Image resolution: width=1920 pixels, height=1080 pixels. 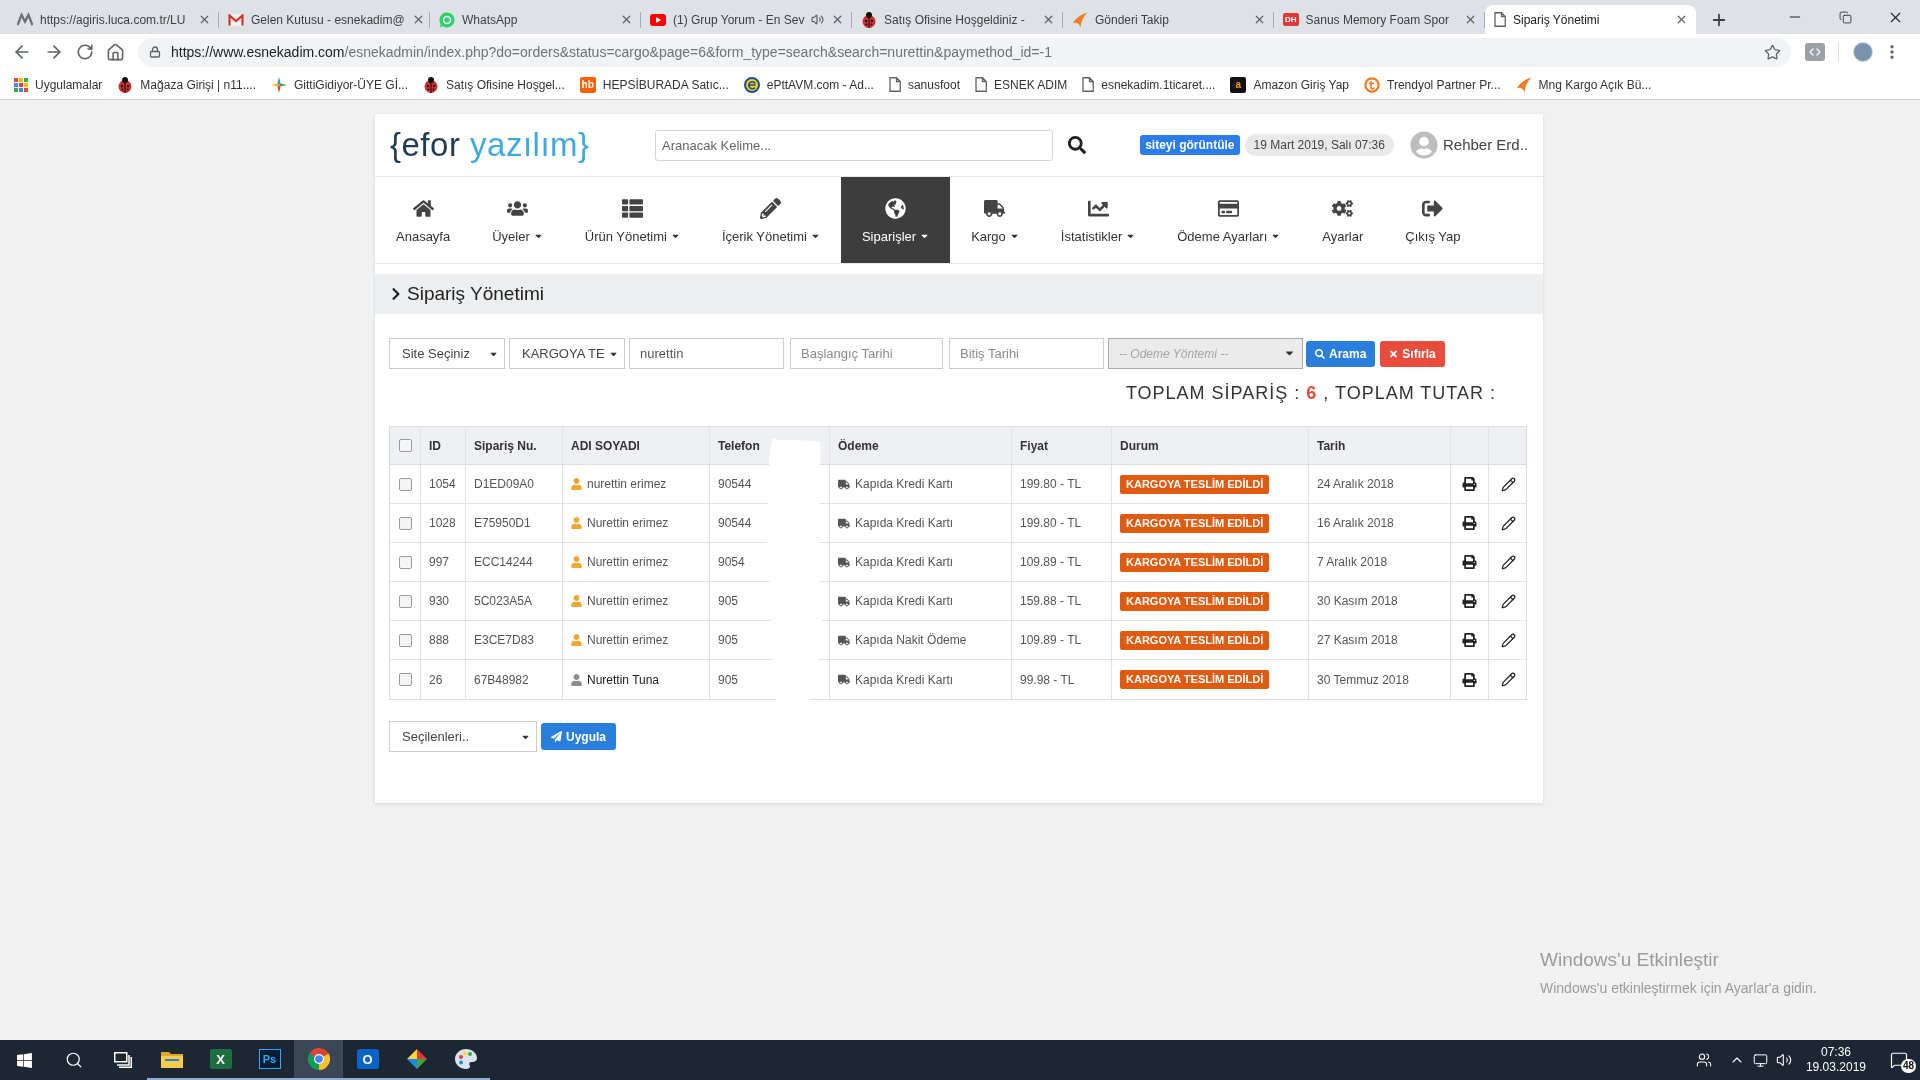 I want to click on browser-tab: https://agiris.luca.com.tr/LU, so click(x=113, y=19).